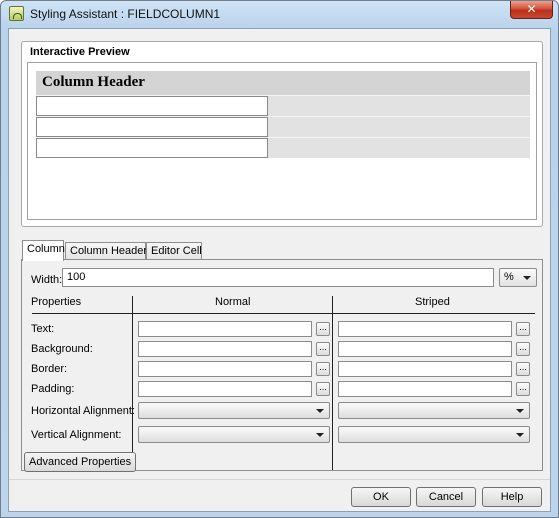  Describe the element at coordinates (83, 411) in the screenshot. I see `horizontal-alignment-label: Horizontal Alignment:` at that location.